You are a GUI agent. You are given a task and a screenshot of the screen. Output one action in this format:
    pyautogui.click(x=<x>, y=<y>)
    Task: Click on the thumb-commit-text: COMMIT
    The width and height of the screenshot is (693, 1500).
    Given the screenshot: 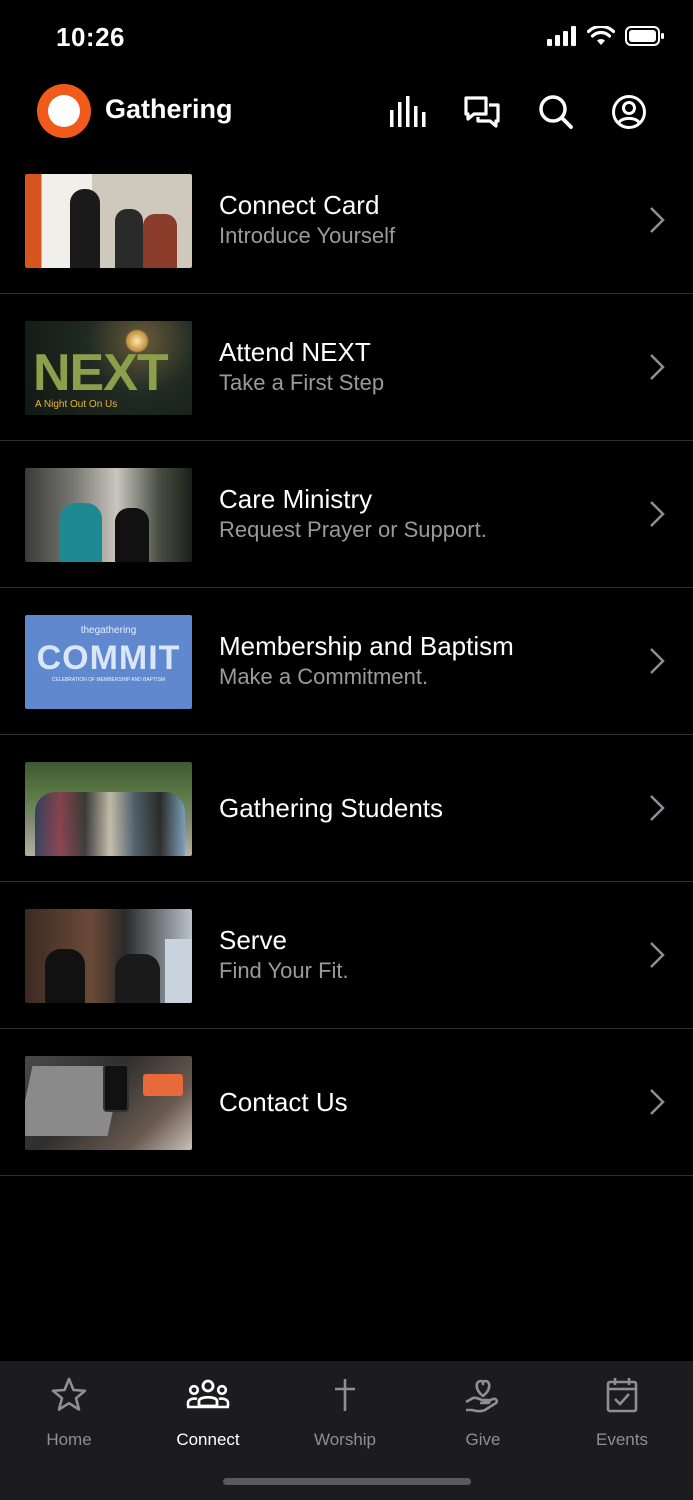 What is the action you would take?
    pyautogui.click(x=108, y=658)
    